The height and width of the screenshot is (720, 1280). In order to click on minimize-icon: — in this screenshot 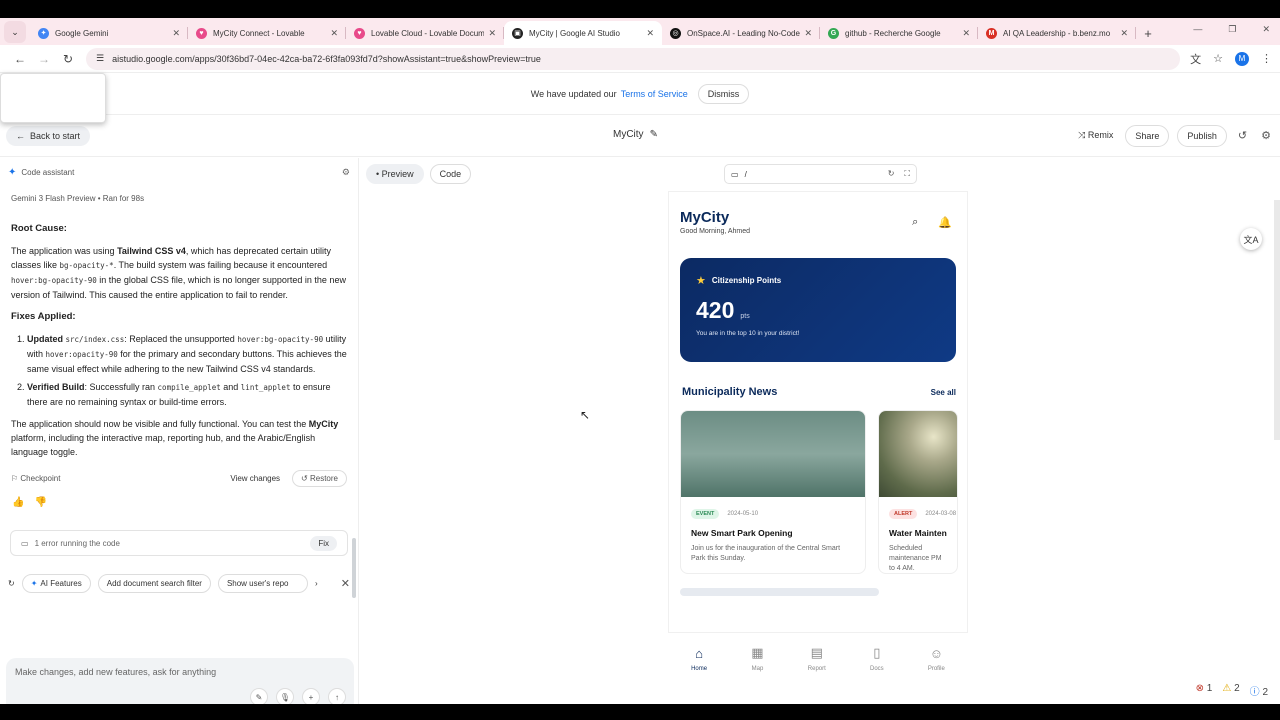, I will do `click(1197, 29)`.